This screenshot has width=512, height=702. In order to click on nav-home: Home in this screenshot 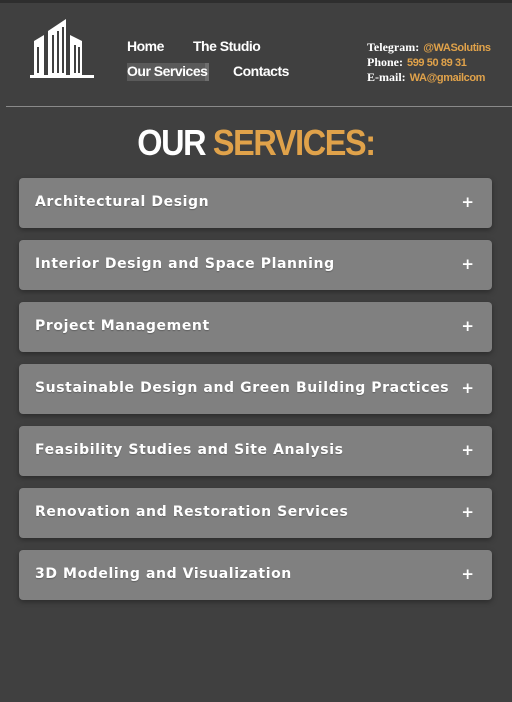, I will do `click(145, 46)`.